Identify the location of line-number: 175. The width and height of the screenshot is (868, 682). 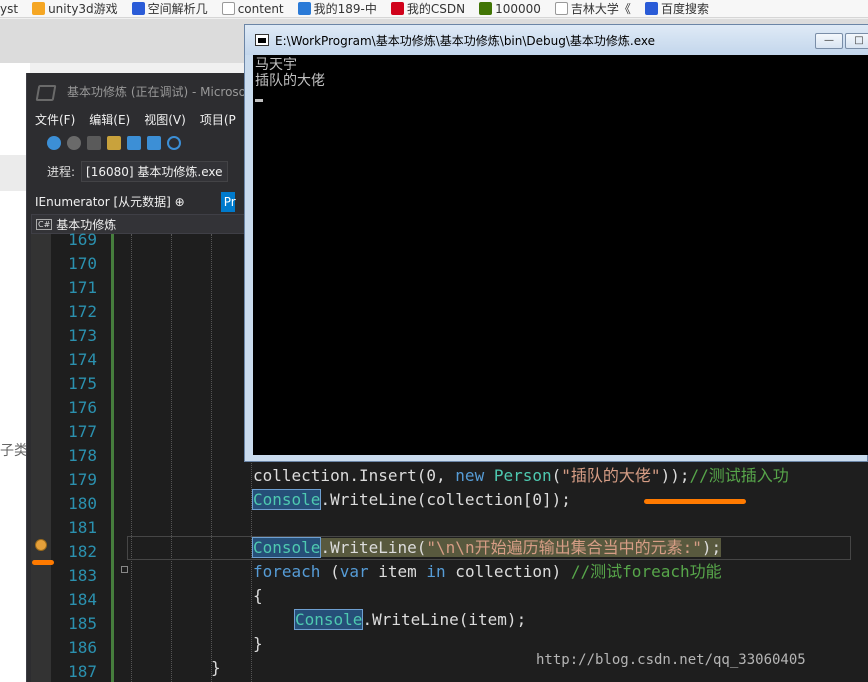
(82, 383).